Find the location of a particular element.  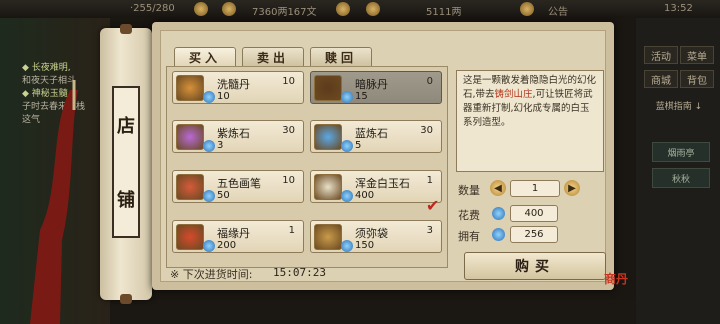

quantity-field: 1 is located at coordinates (535, 188).